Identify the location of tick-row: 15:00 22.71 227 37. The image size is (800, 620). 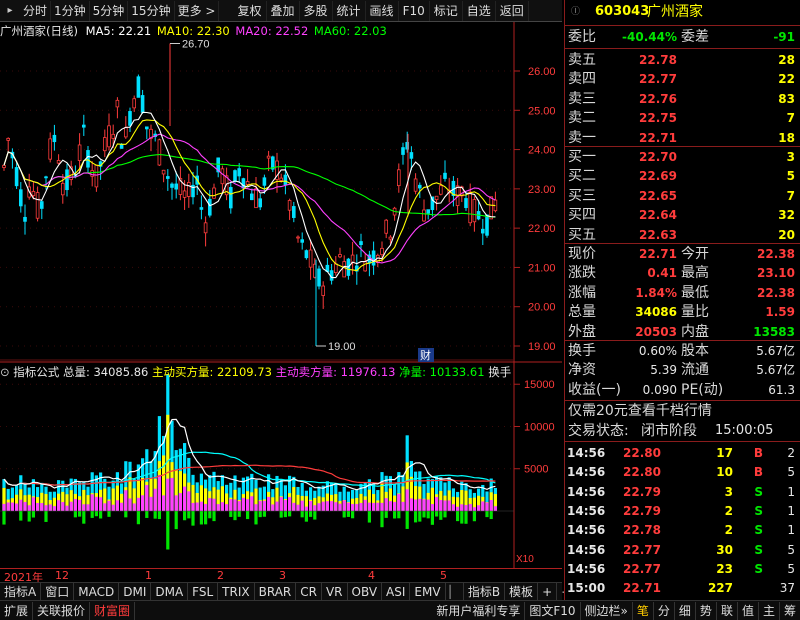
(682, 588).